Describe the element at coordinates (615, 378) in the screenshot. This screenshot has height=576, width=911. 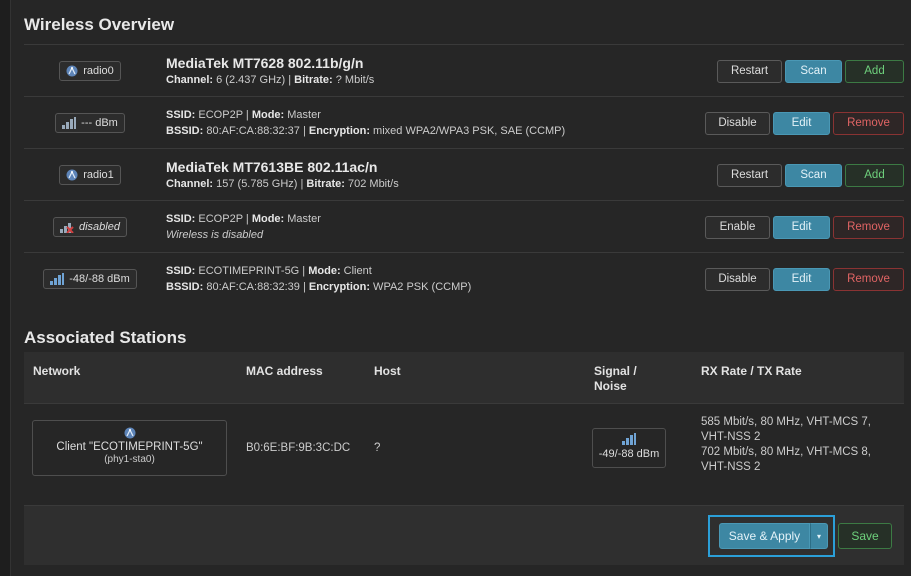
I see `column-signal-noise: Signal / Noise` at that location.